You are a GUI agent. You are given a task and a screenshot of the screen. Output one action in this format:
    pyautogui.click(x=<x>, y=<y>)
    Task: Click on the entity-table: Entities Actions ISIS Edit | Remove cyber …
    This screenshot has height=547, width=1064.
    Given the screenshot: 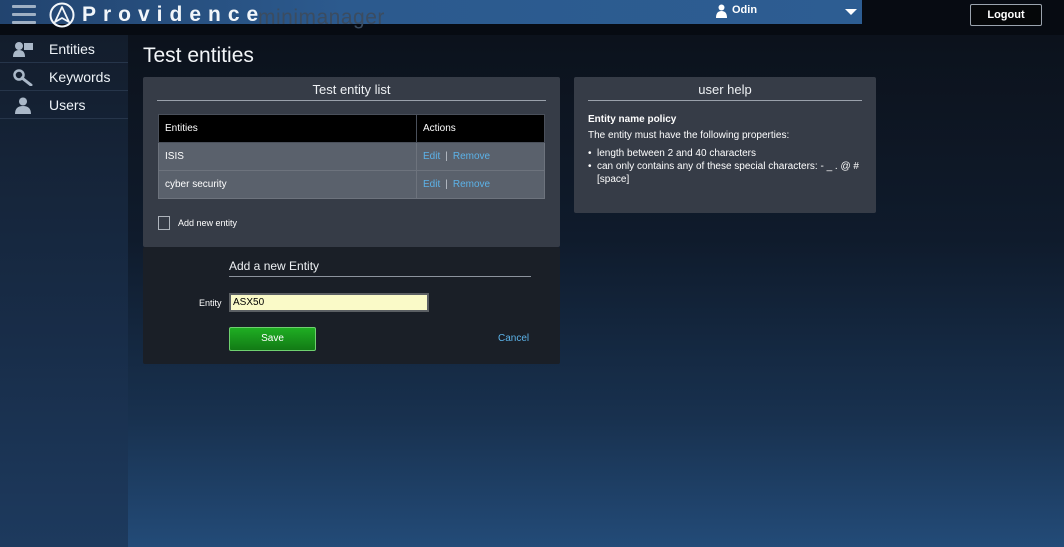 What is the action you would take?
    pyautogui.click(x=351, y=156)
    